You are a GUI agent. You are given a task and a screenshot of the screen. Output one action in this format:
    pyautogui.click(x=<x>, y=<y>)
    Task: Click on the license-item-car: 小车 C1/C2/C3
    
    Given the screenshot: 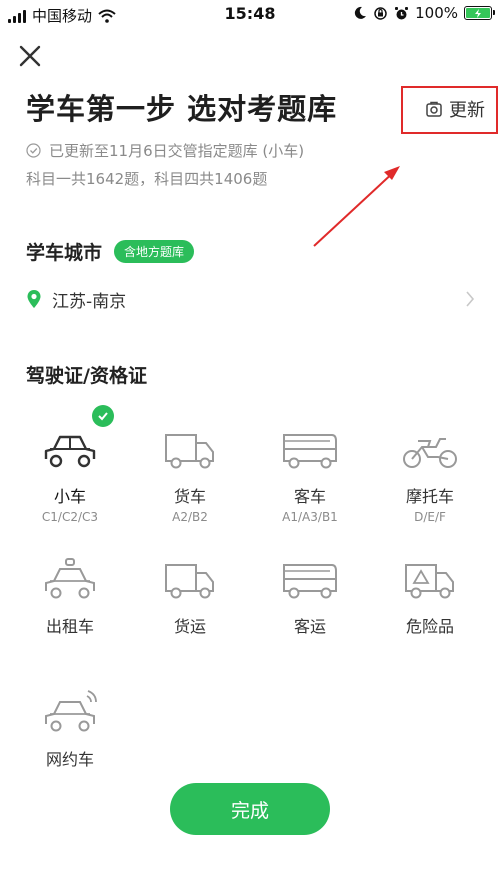 What is the action you would take?
    pyautogui.click(x=70, y=474)
    